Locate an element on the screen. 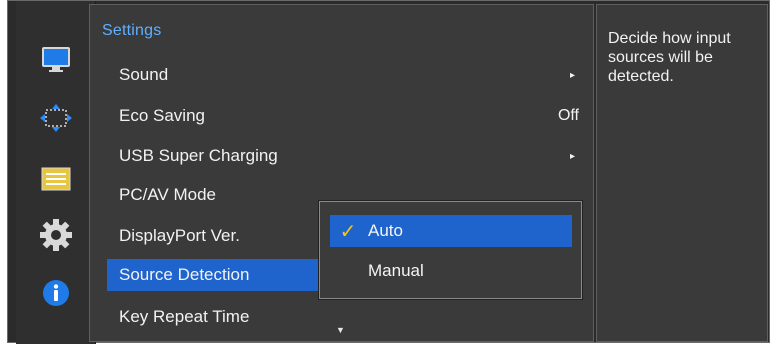 The image size is (773, 345). menu-item-source-detection: Source Detection is located at coordinates (222, 275).